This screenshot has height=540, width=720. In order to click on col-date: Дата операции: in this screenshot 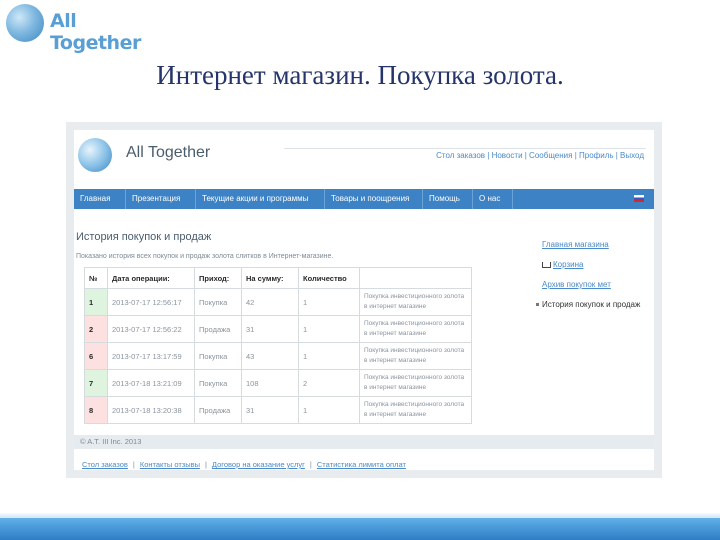, I will do `click(151, 278)`.